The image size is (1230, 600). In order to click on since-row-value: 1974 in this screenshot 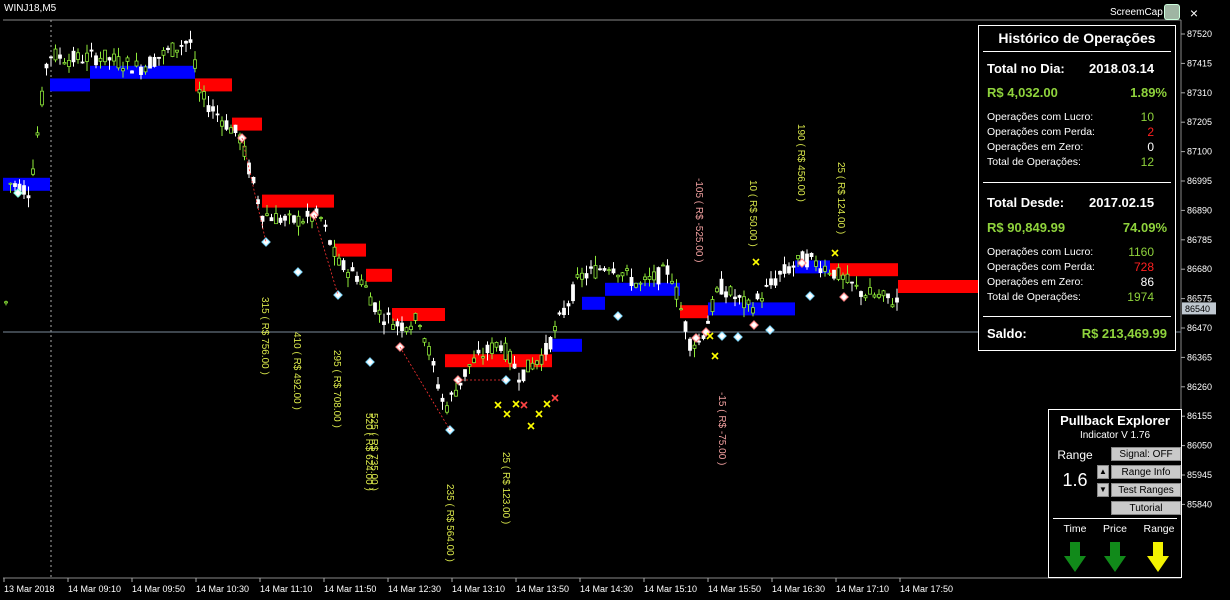, I will do `click(1140, 297)`.